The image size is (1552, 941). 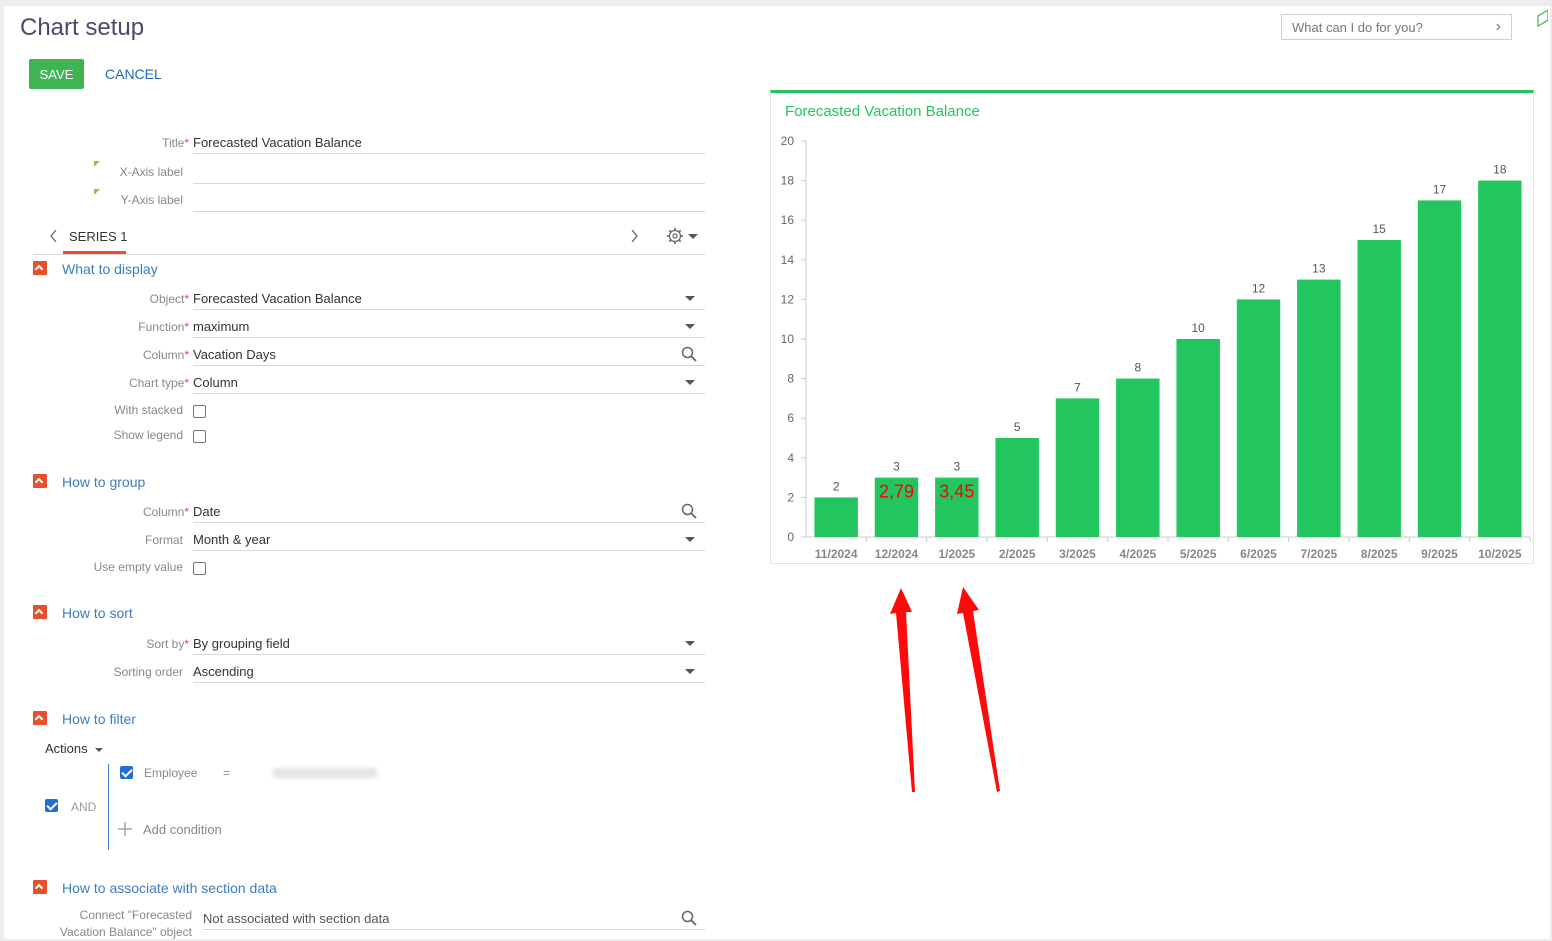 What do you see at coordinates (788, 220) in the screenshot?
I see `y-tick-label: 16` at bounding box center [788, 220].